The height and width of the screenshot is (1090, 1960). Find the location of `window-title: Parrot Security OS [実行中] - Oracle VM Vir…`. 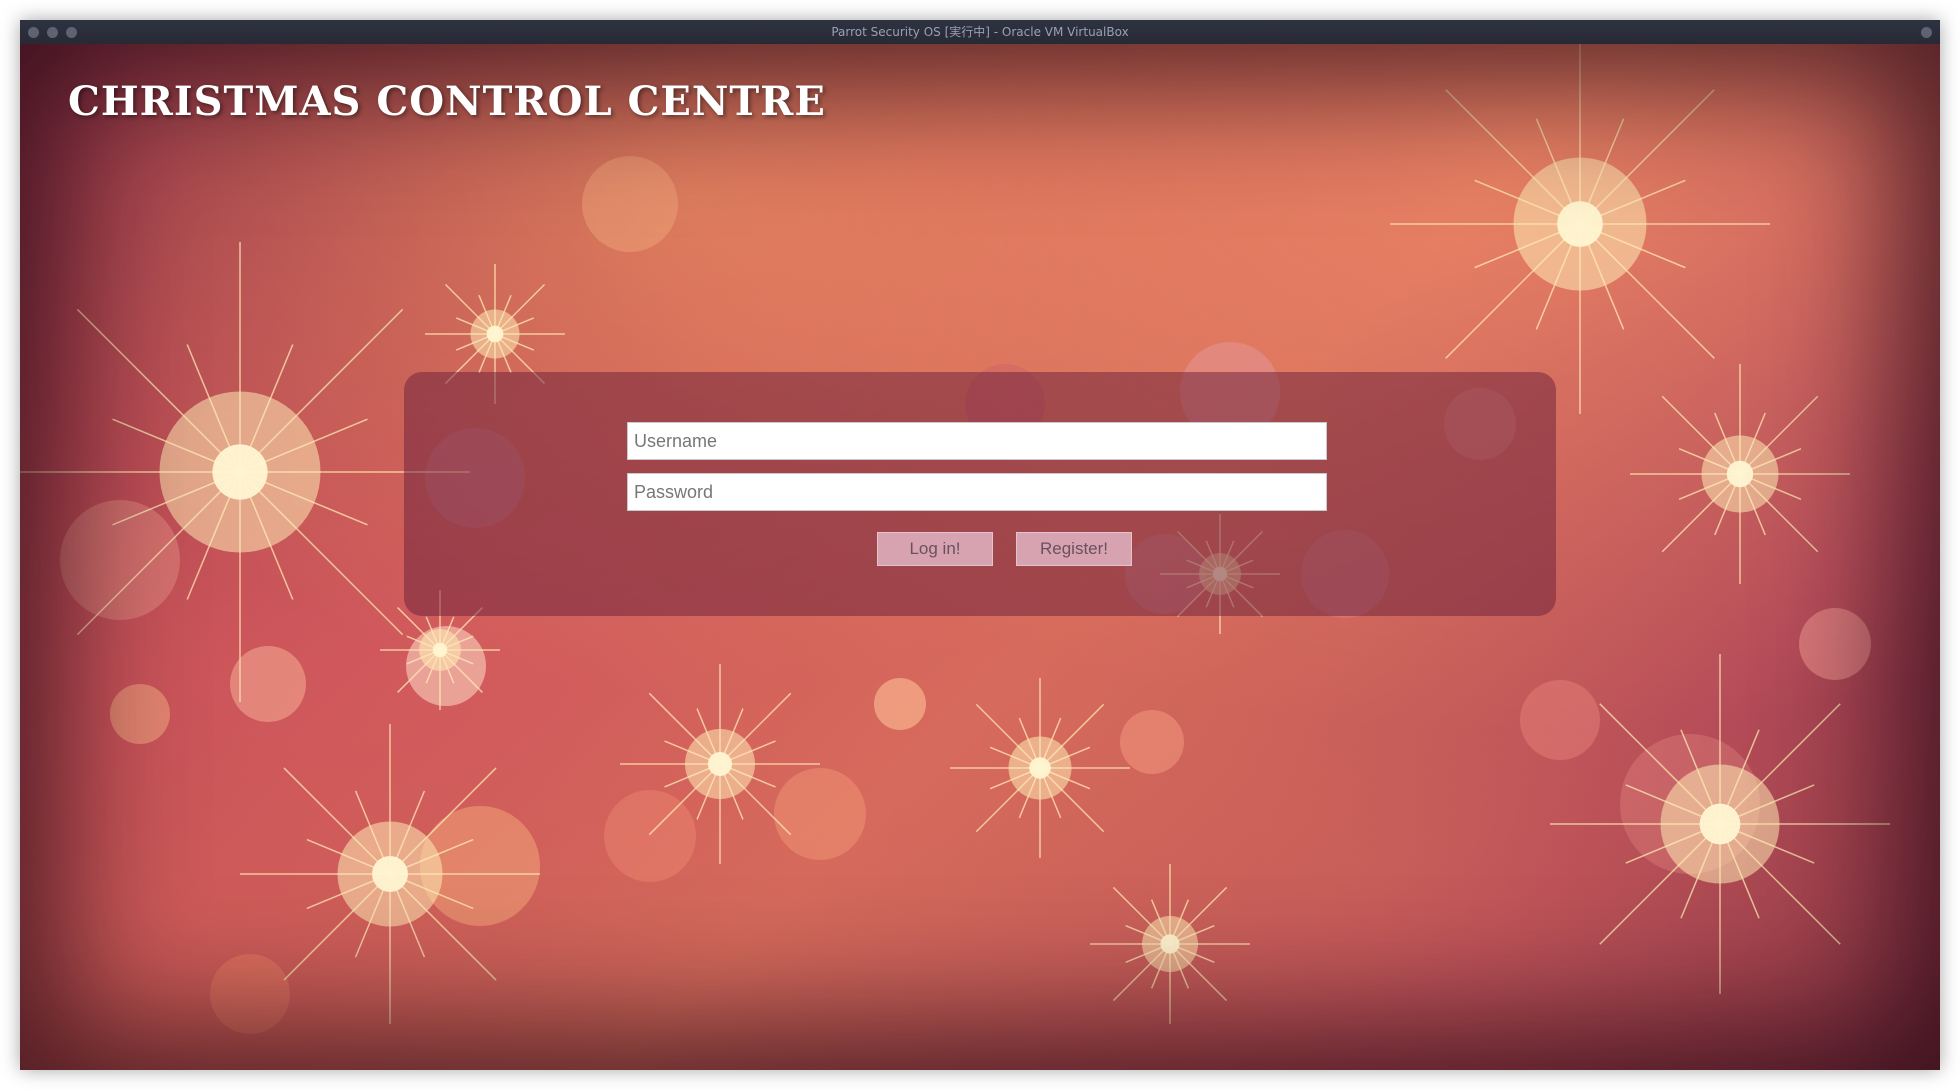

window-title: Parrot Security OS [実行中] - Oracle VM Vir… is located at coordinates (980, 32).